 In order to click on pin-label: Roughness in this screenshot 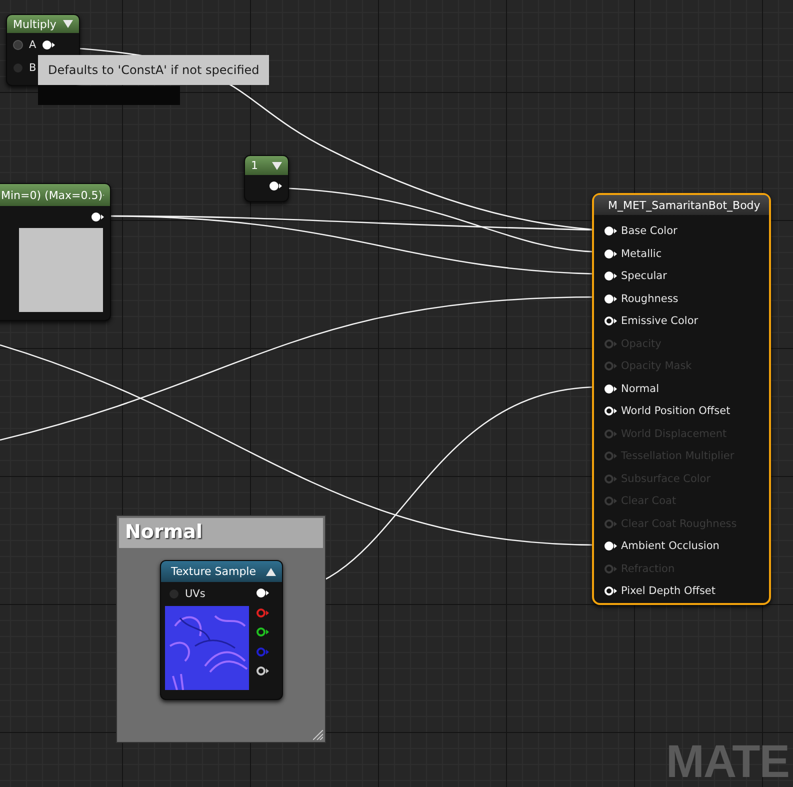, I will do `click(649, 298)`.